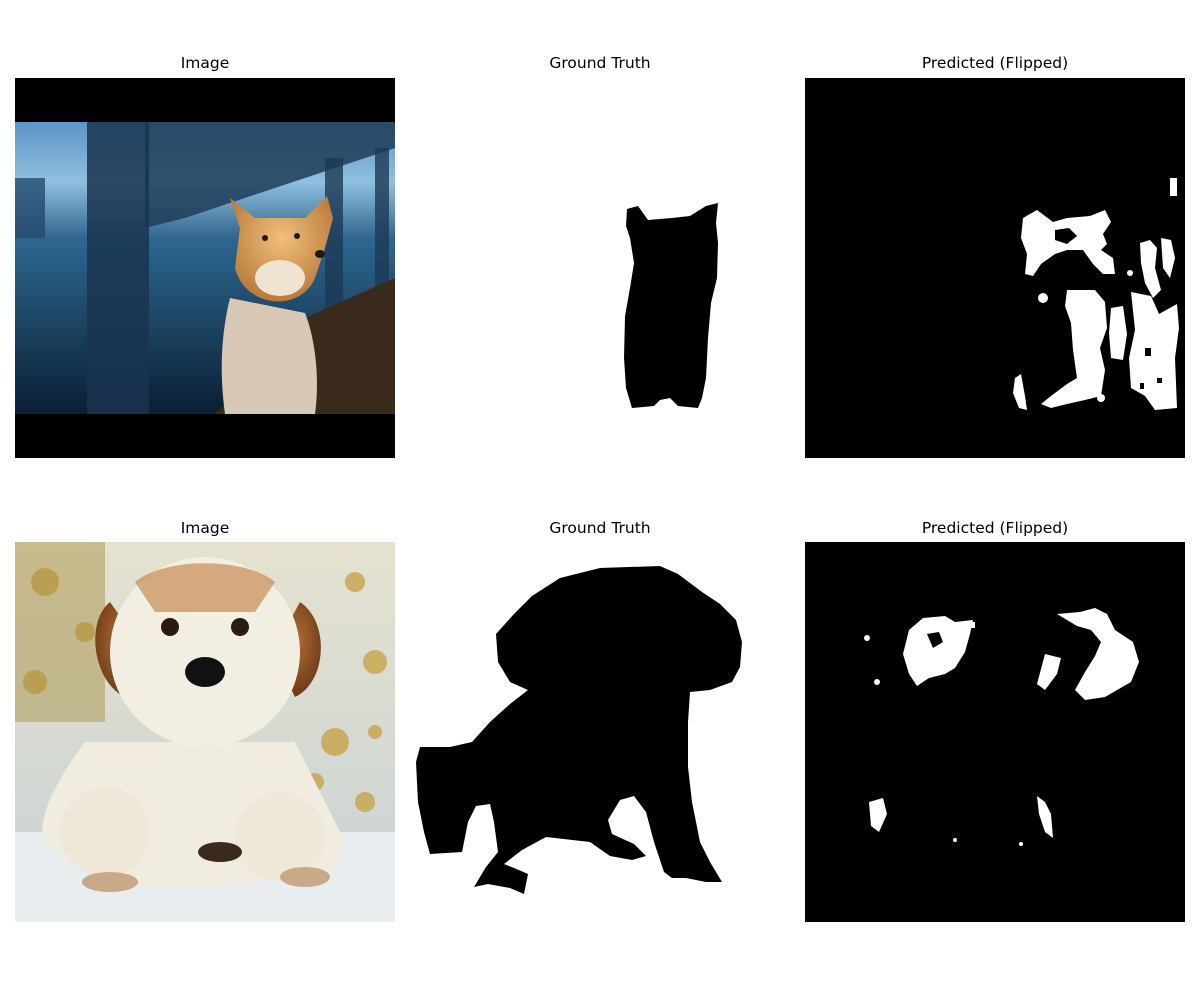  I want to click on row1-ground-truth-title: Ground Truth, so click(600, 63).